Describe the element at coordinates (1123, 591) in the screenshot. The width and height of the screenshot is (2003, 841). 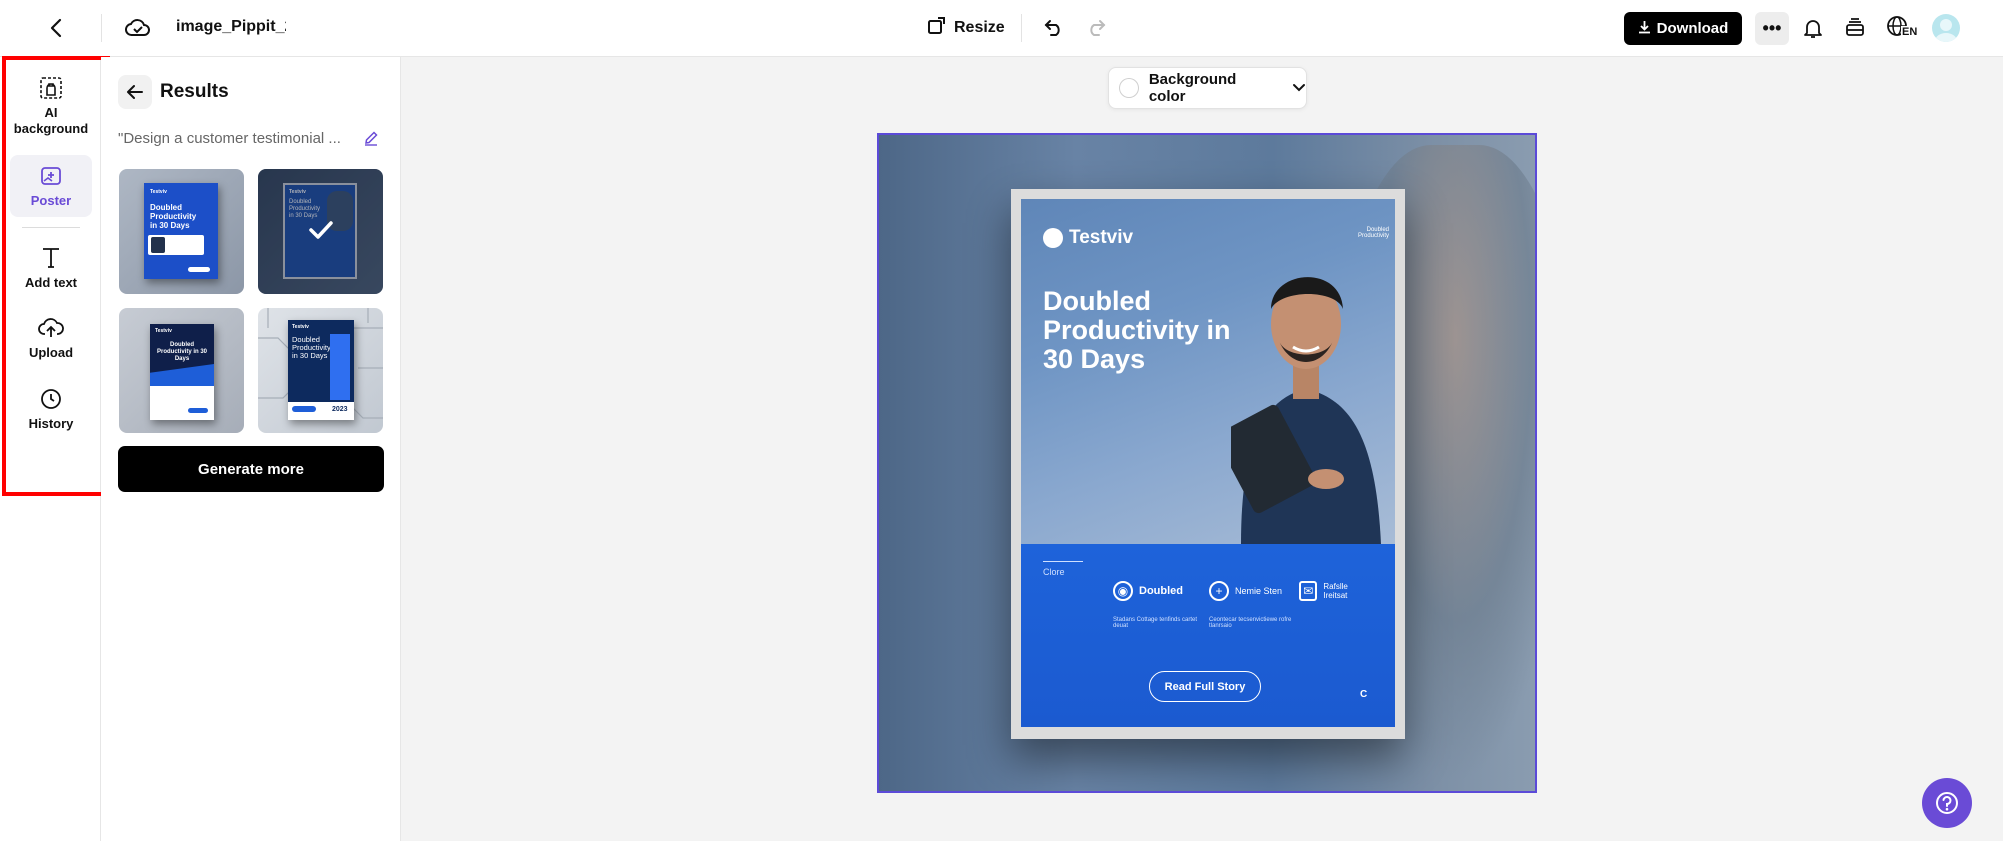
I see `eye-icon: ◉` at that location.